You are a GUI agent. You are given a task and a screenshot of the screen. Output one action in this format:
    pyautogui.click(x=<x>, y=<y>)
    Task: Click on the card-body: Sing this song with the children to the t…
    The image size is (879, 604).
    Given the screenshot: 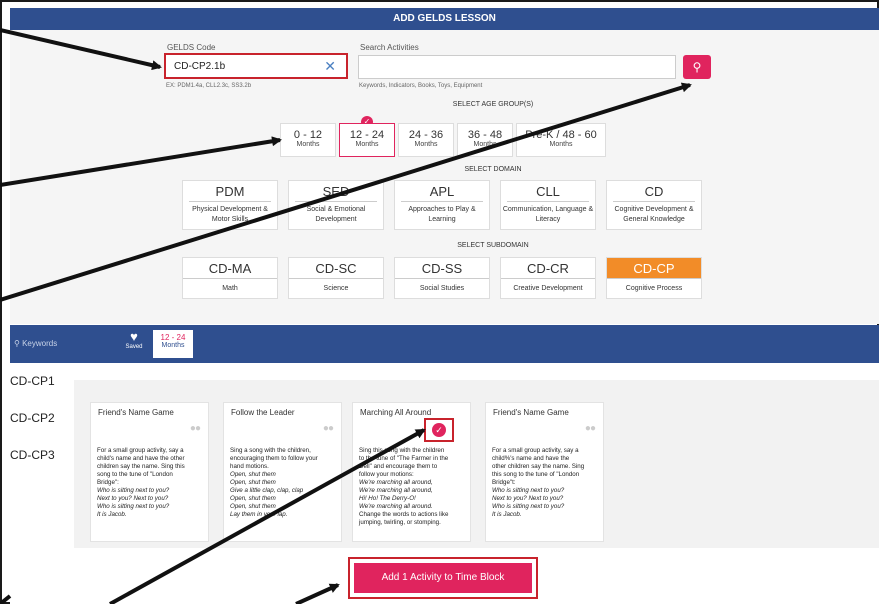 What is the action you would take?
    pyautogui.click(x=404, y=486)
    